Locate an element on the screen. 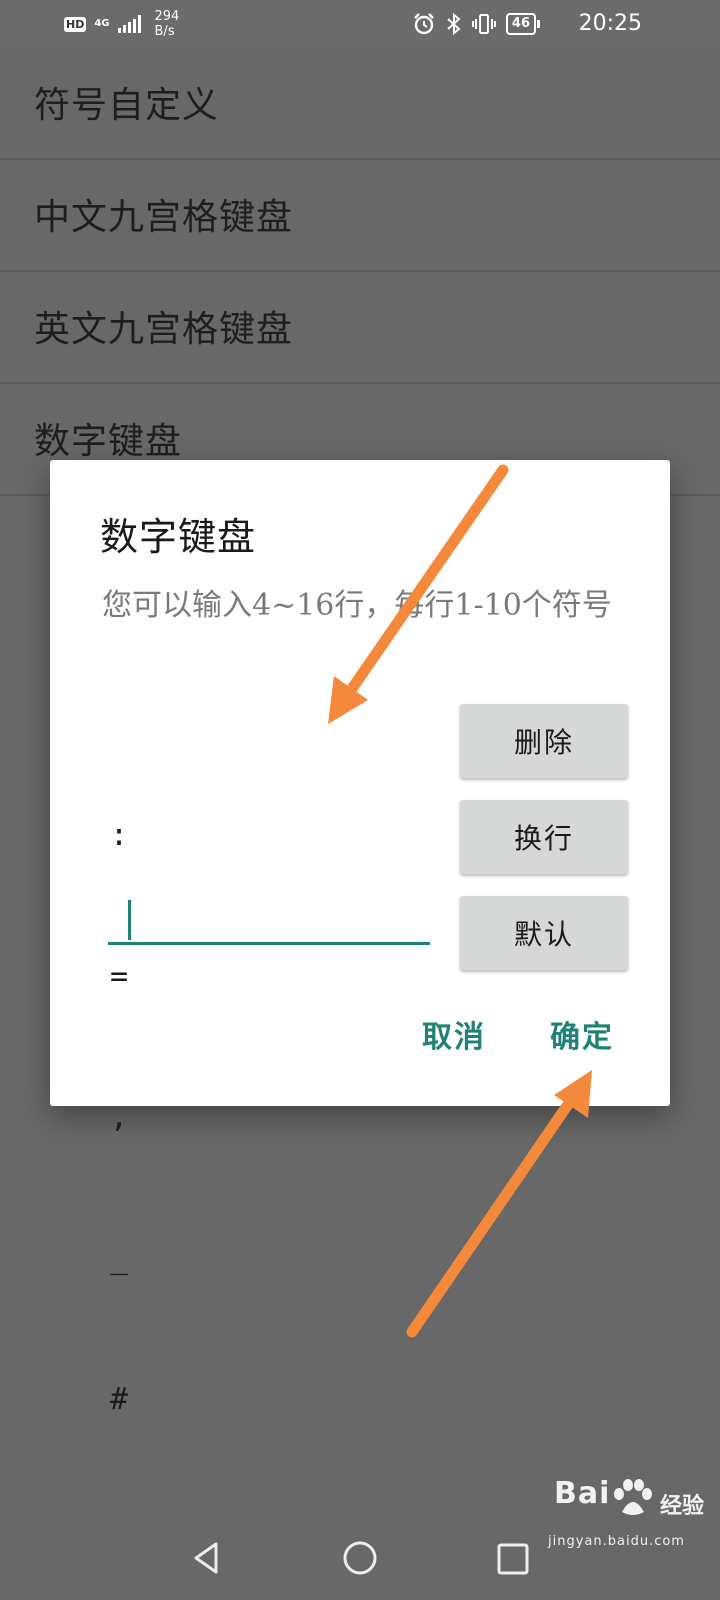  back-icon is located at coordinates (206, 1558).